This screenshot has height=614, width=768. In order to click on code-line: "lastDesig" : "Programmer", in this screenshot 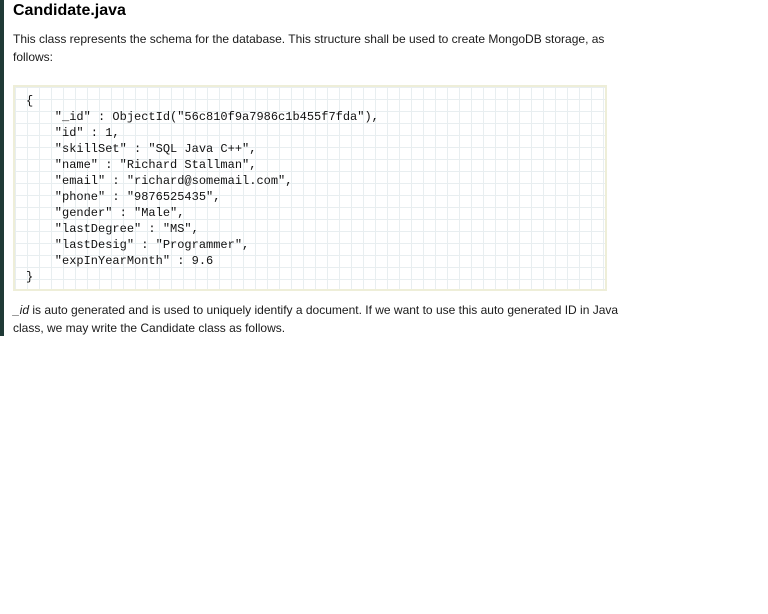, I will do `click(138, 245)`.